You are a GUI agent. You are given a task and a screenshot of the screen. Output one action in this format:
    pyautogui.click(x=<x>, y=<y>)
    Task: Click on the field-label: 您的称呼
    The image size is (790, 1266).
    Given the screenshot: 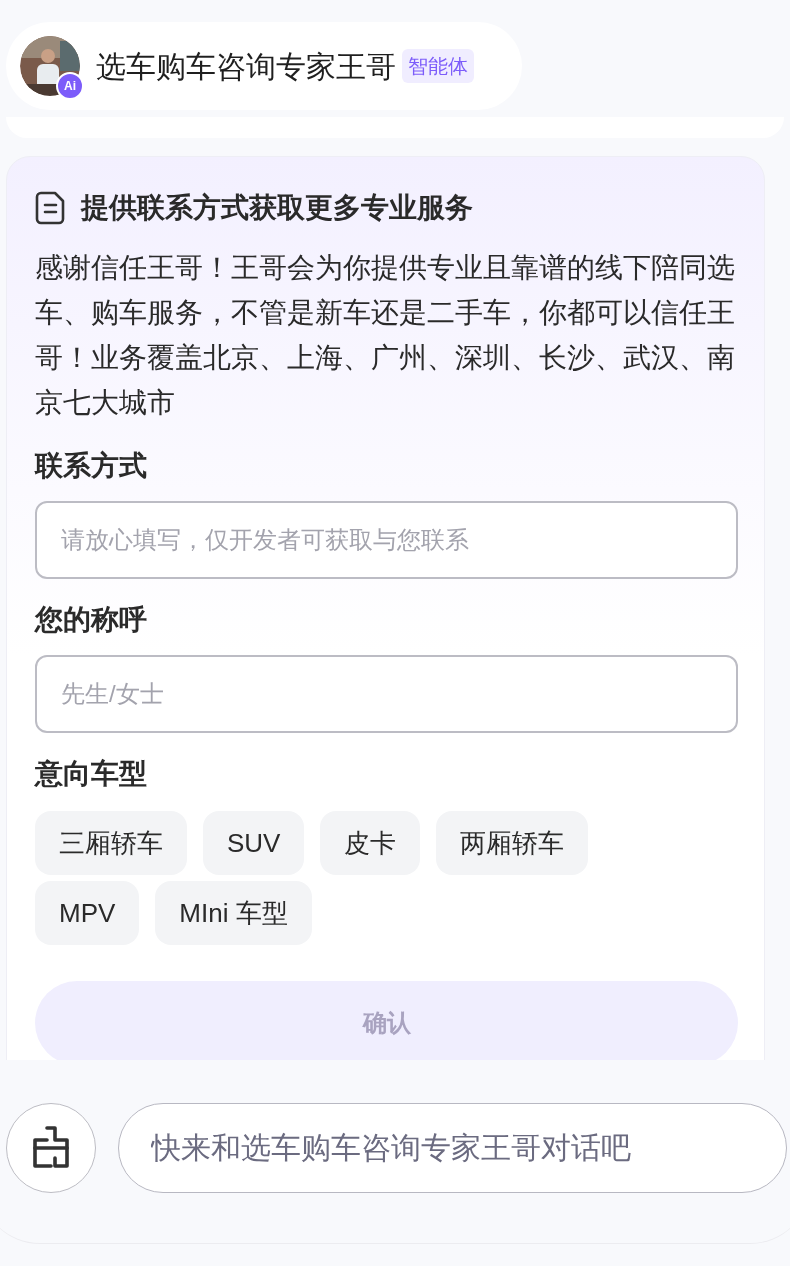 What is the action you would take?
    pyautogui.click(x=91, y=620)
    